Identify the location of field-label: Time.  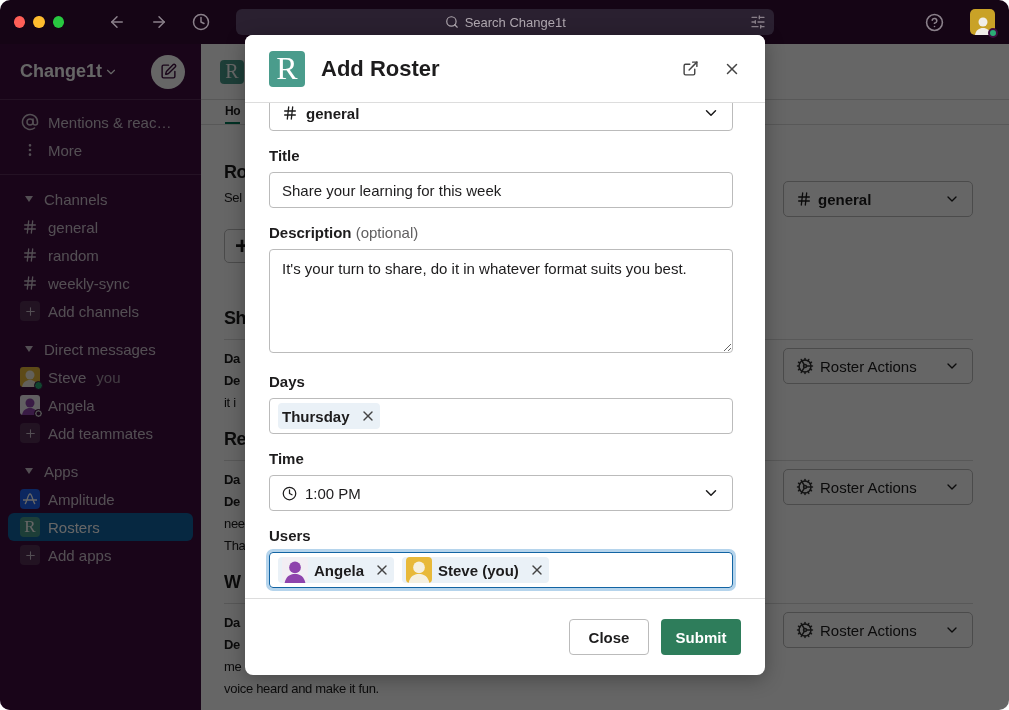
(287, 458).